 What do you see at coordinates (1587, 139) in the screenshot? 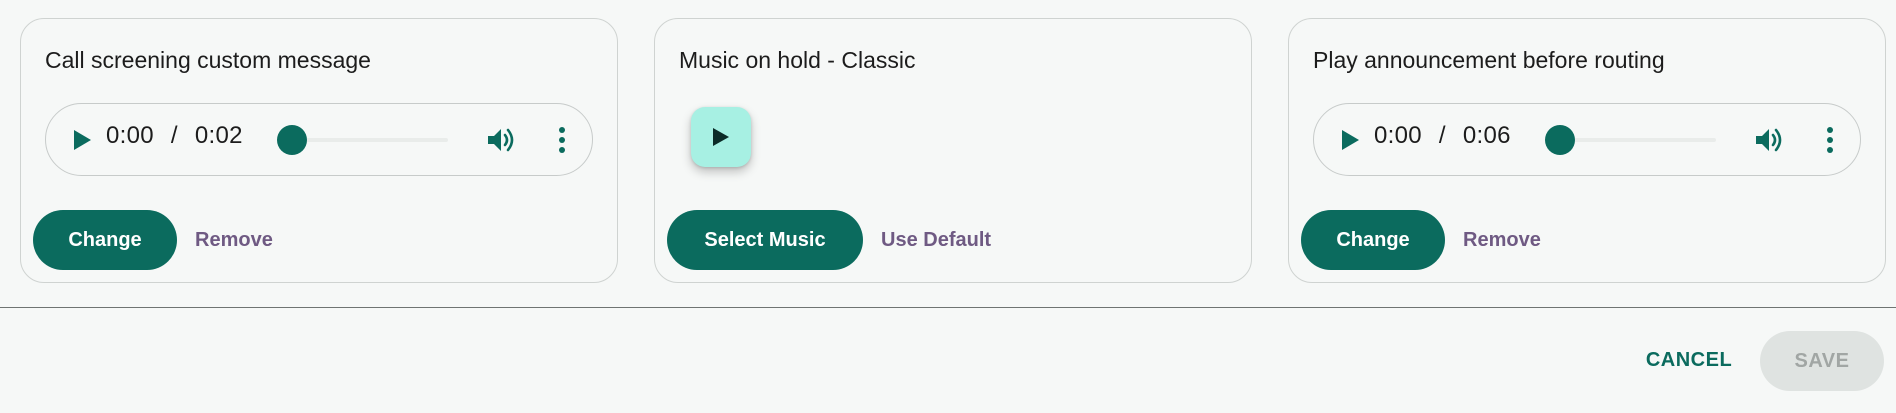
I see `audio-player: 0:00 / 0:06` at bounding box center [1587, 139].